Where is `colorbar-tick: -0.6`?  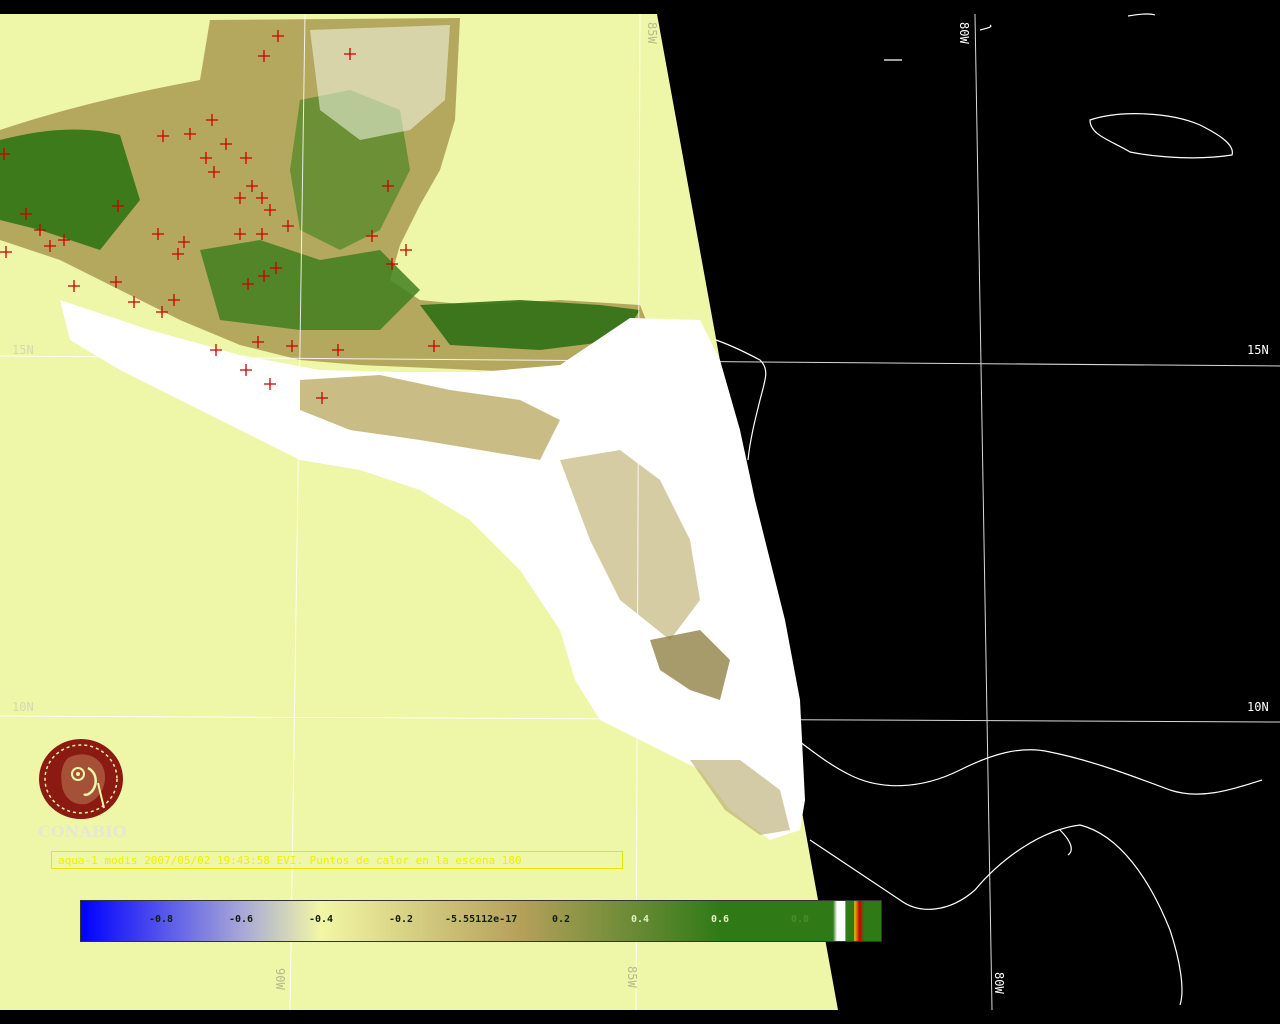 colorbar-tick: -0.6 is located at coordinates (241, 919).